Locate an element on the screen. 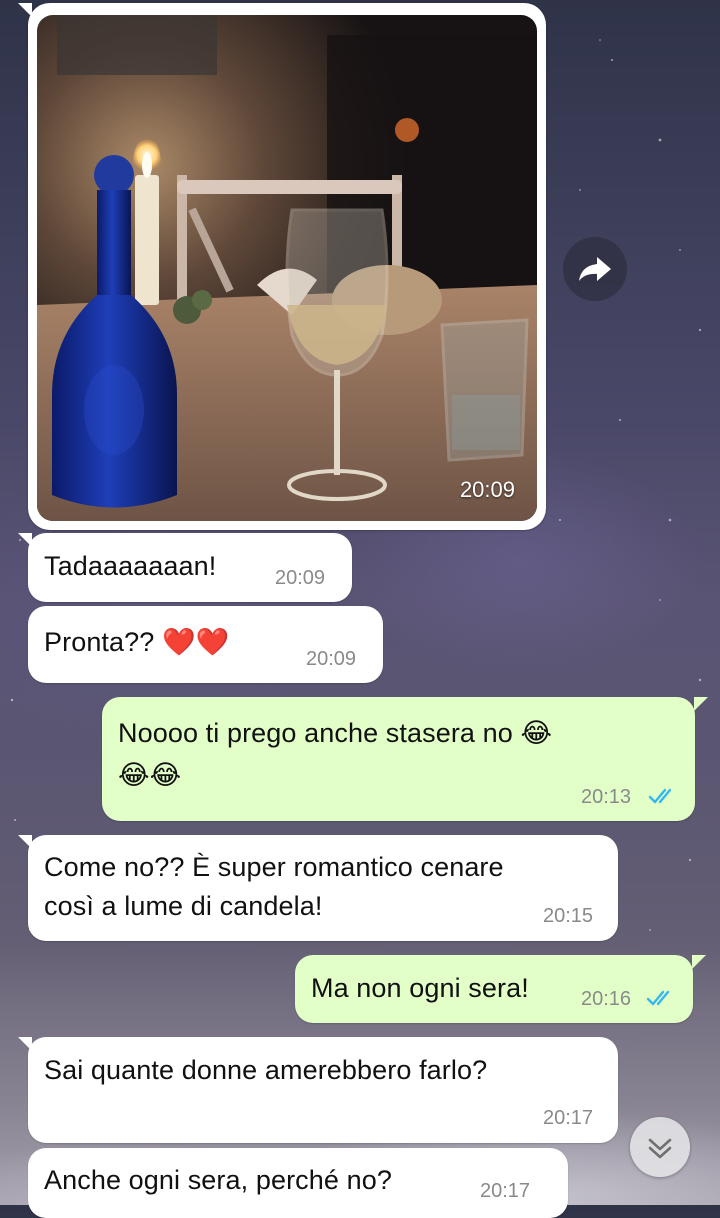 This screenshot has width=720, height=1218. incoming-message: Sai quante donne amerebbero farlo? 20:17 is located at coordinates (323, 1090).